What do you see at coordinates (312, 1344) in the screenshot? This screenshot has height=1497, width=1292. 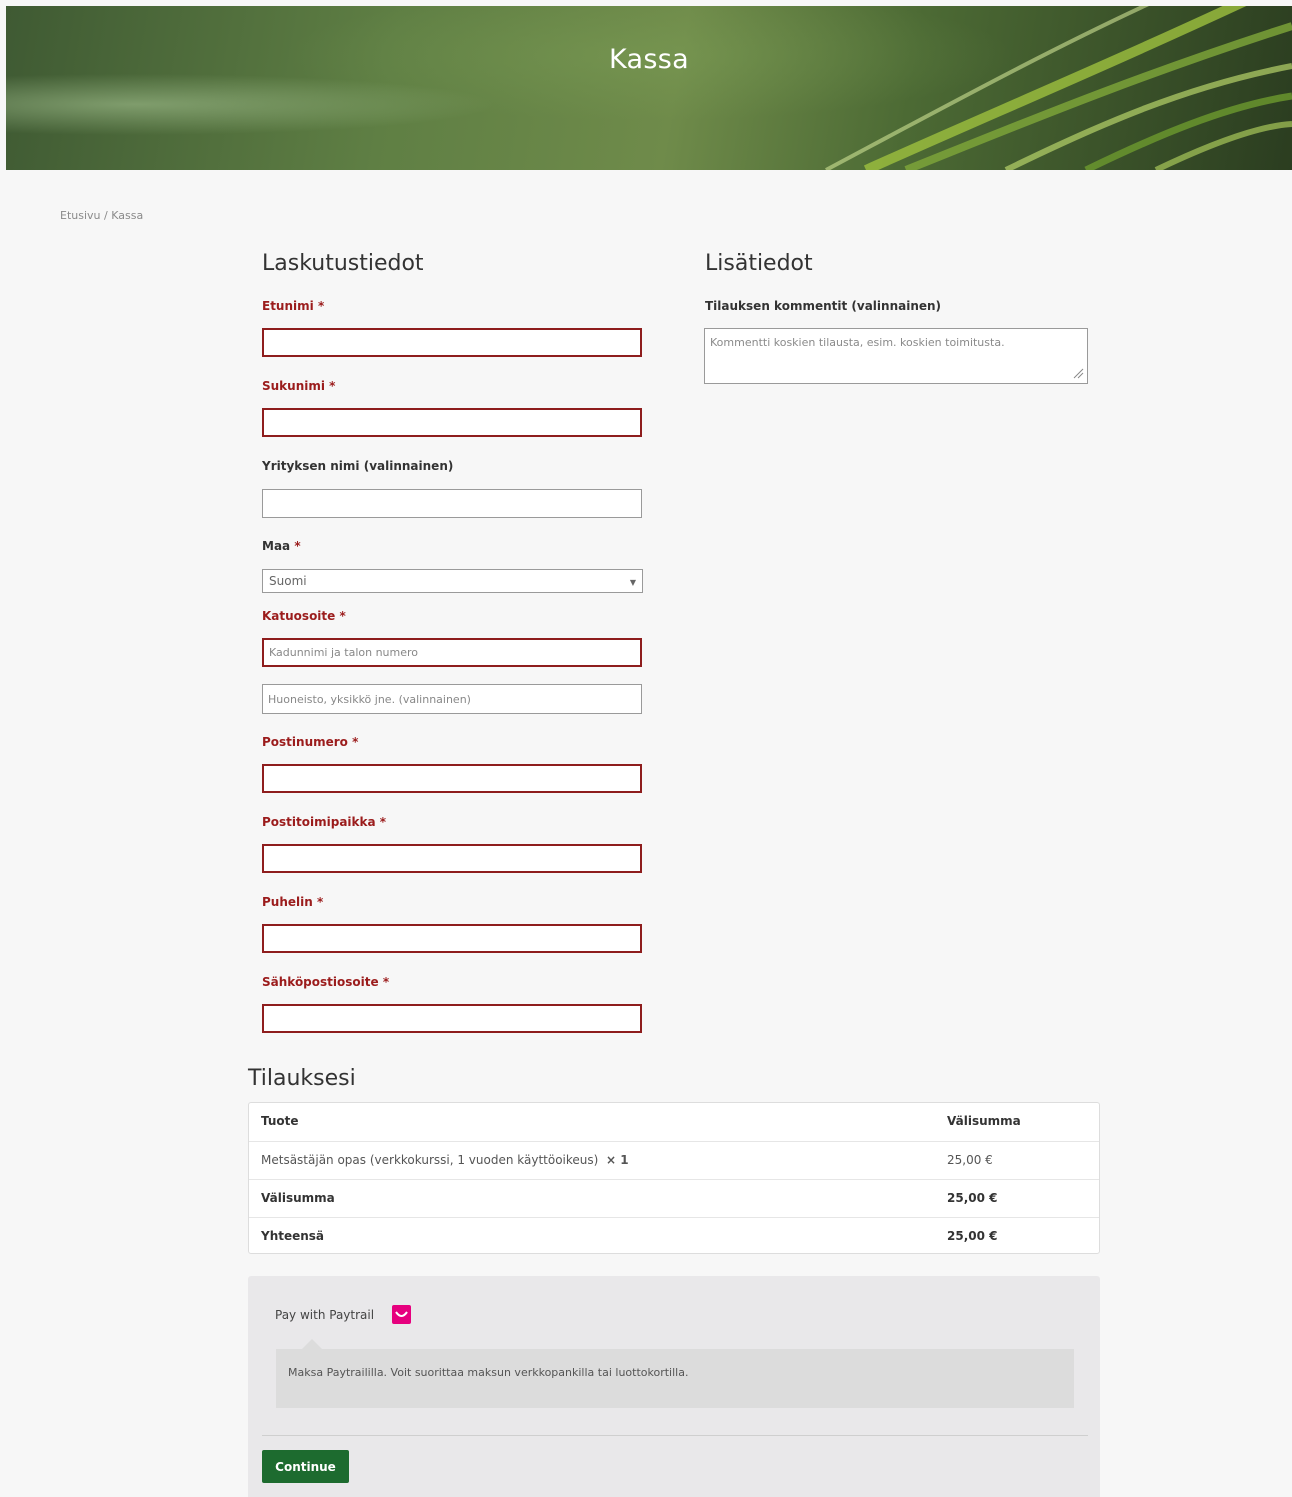 I see `payment-box-arrow` at bounding box center [312, 1344].